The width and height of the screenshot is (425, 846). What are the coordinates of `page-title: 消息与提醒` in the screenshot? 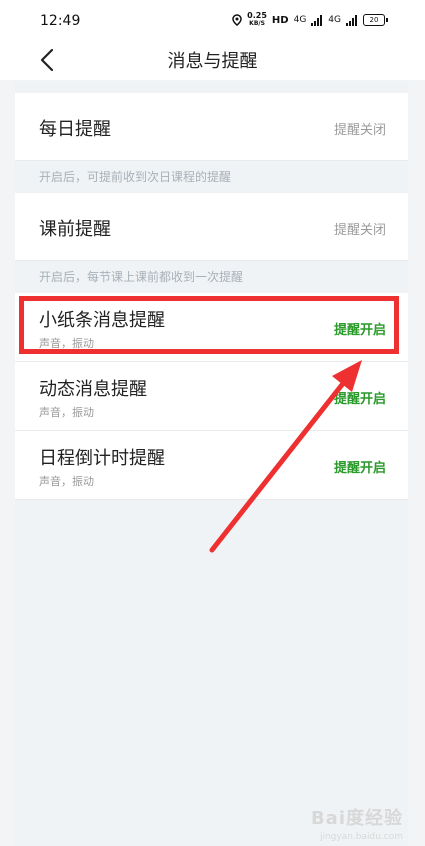 It's located at (212, 61).